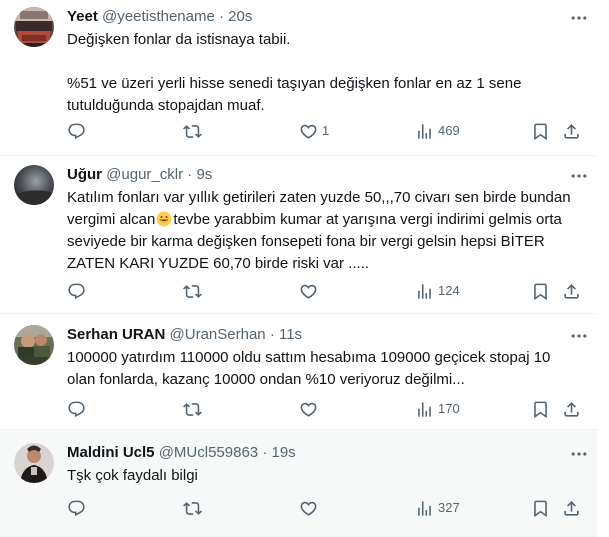 This screenshot has height=537, width=609. I want to click on user-handle: @MUcl559863, so click(208, 452).